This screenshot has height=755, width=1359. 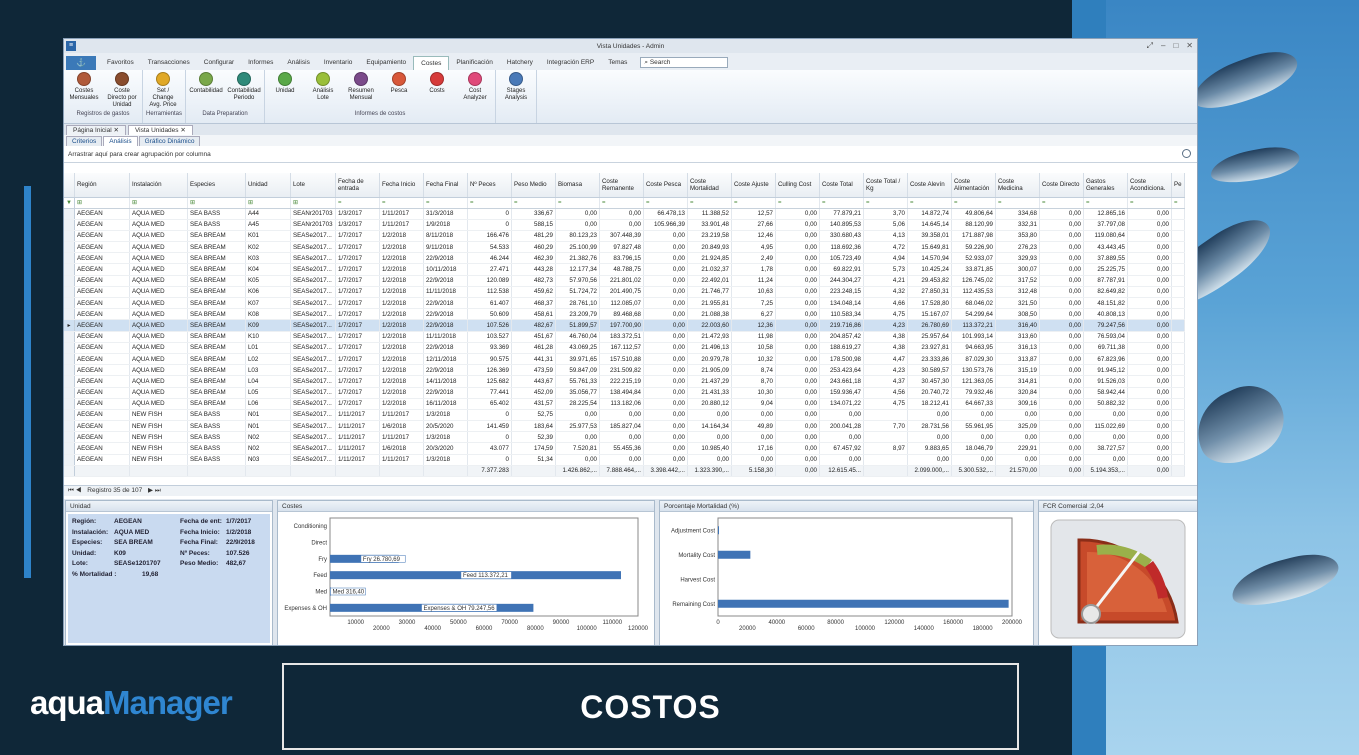 I want to click on table-cell: 0, so click(x=489, y=225).